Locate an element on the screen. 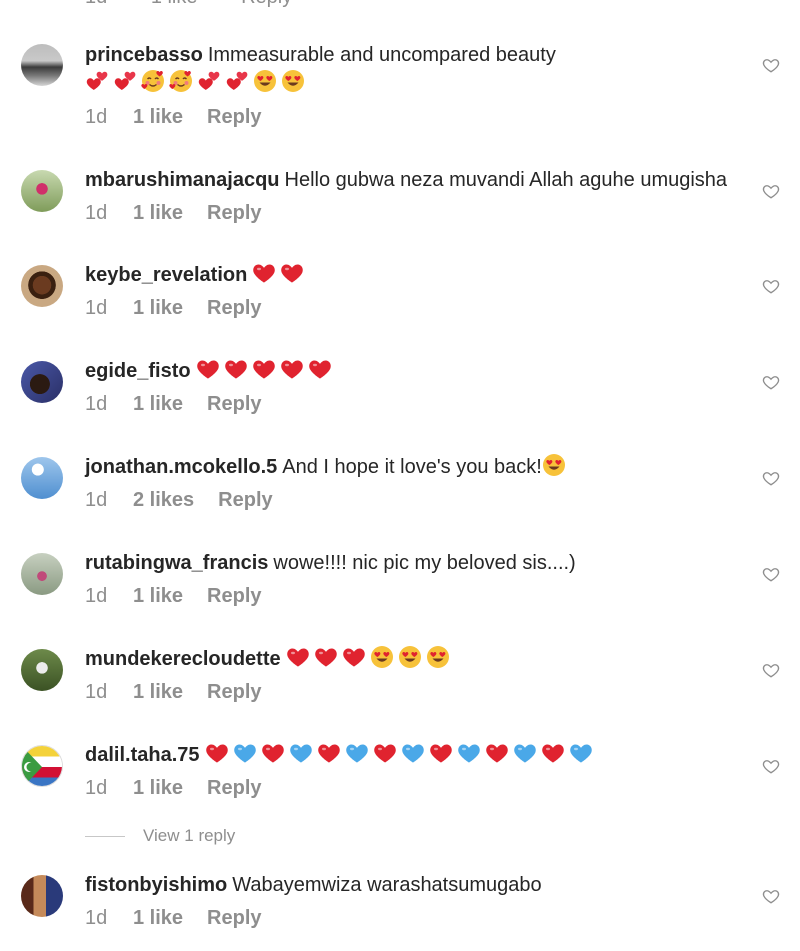 The image size is (800, 951). view-replies-label: View 1 reply is located at coordinates (189, 836).